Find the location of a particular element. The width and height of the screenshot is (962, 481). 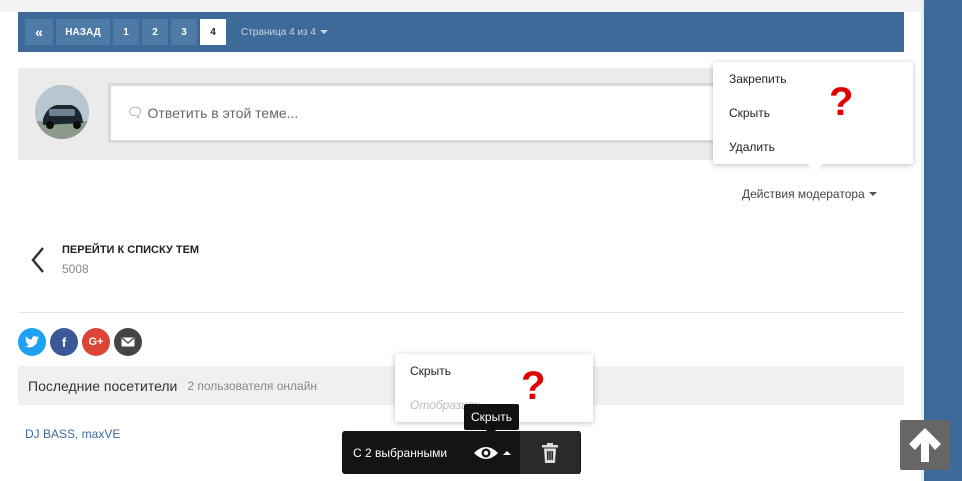

moderator-actions-dropdown: Действия модератора is located at coordinates (809, 194).